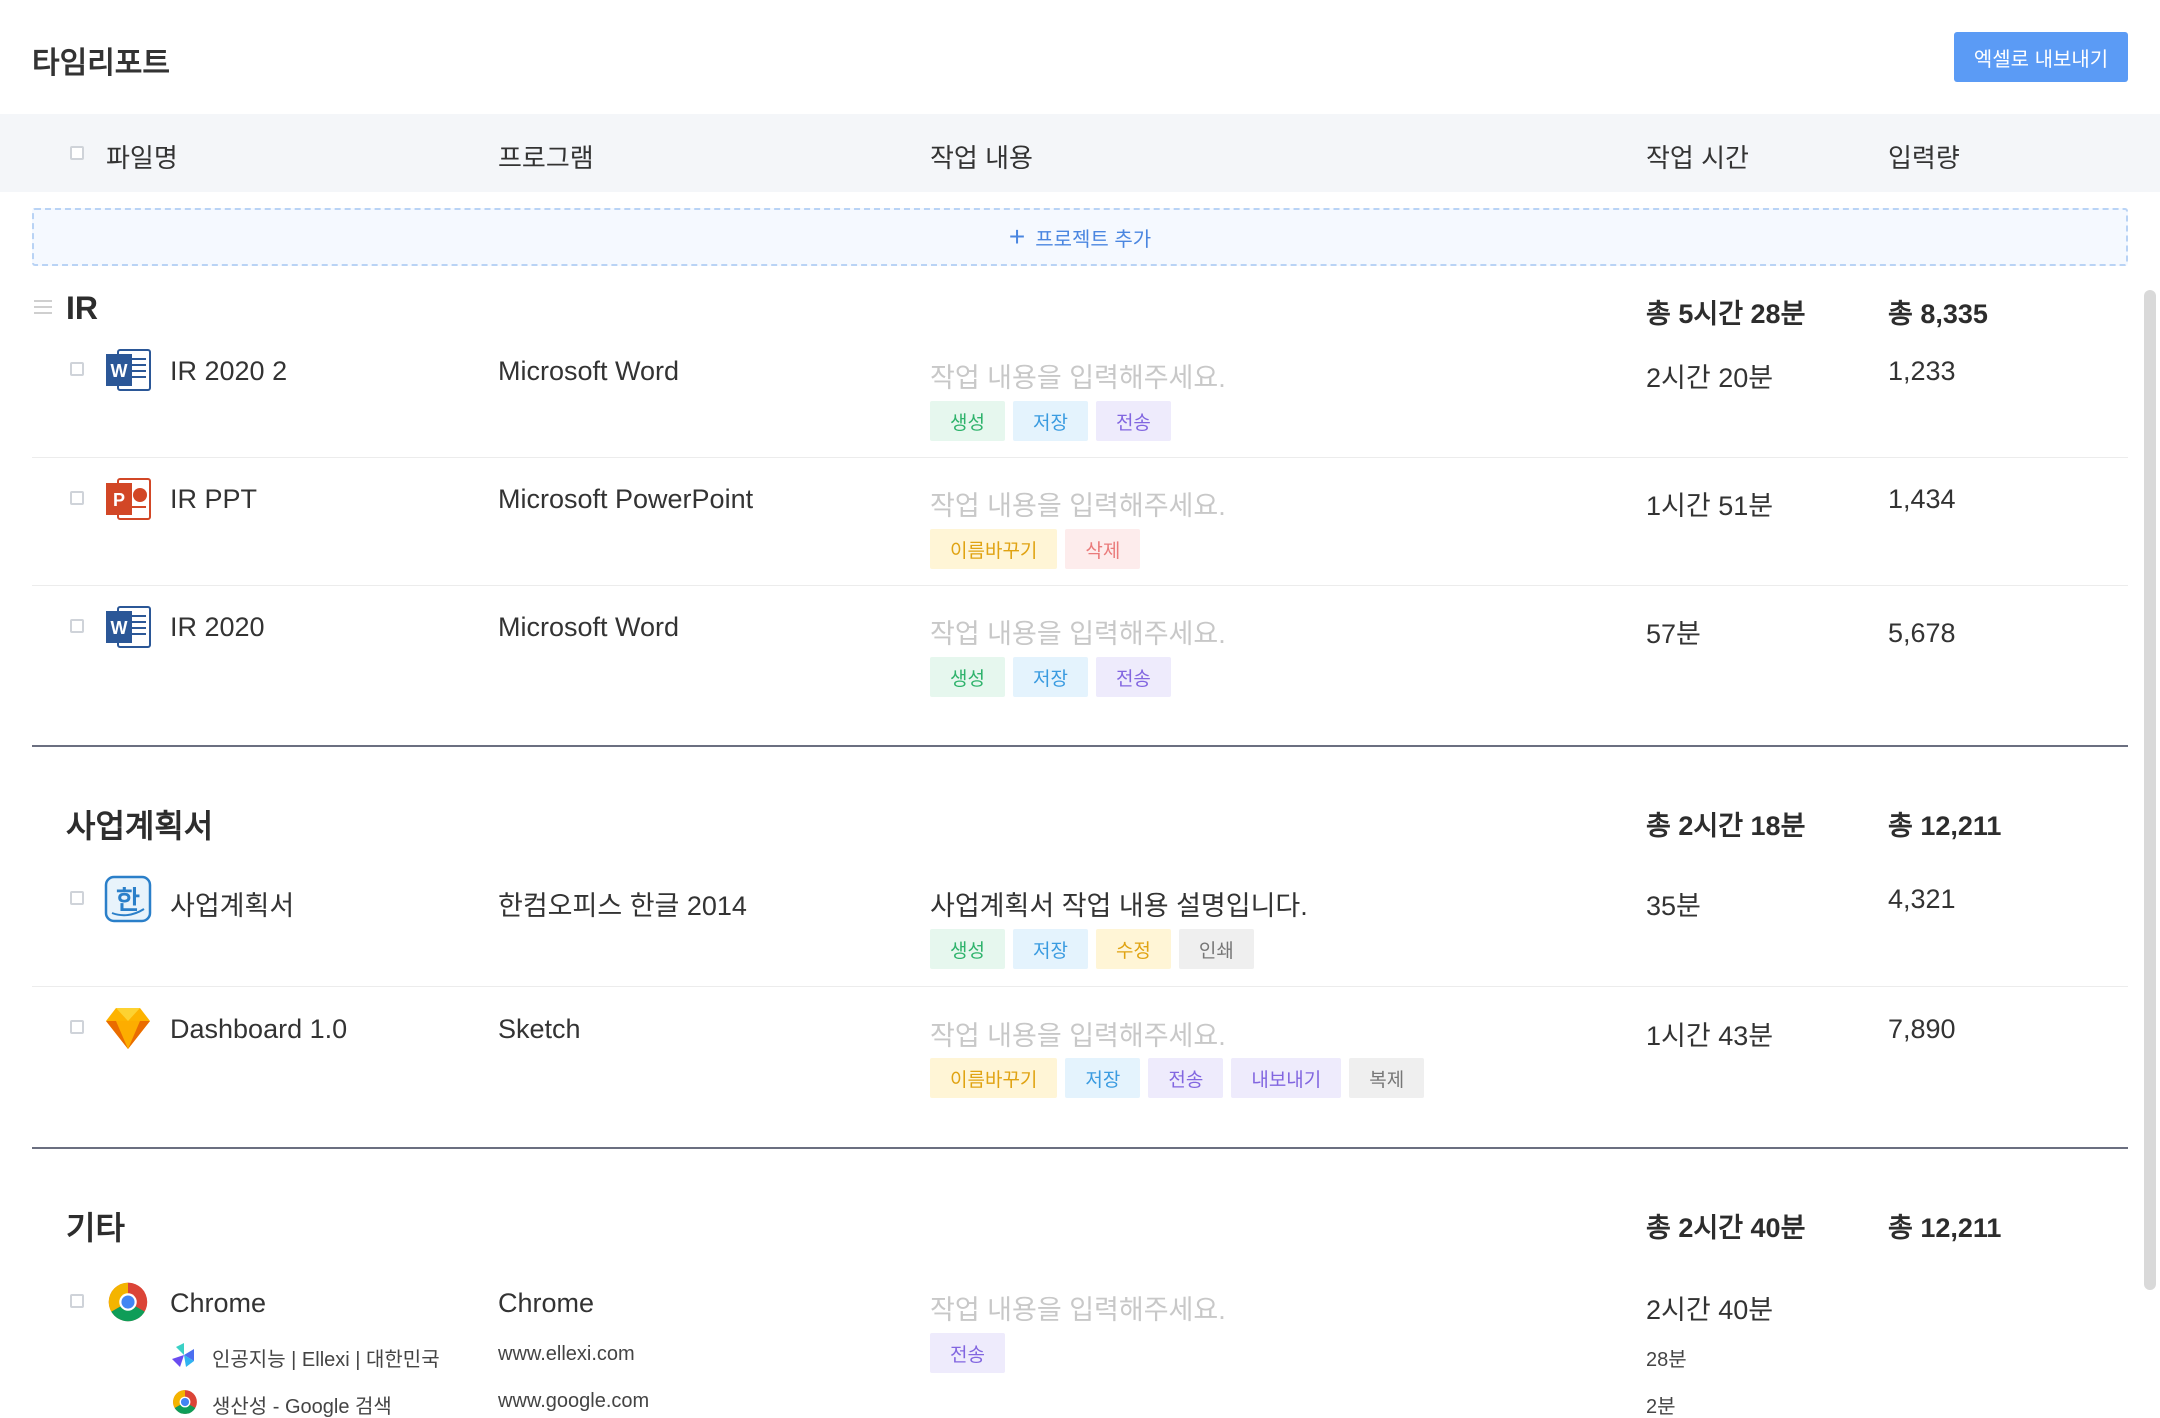 Image resolution: width=2160 pixels, height=1418 pixels. What do you see at coordinates (2041, 57) in the screenshot?
I see `export-excel-button: 엑셀로 내보내기` at bounding box center [2041, 57].